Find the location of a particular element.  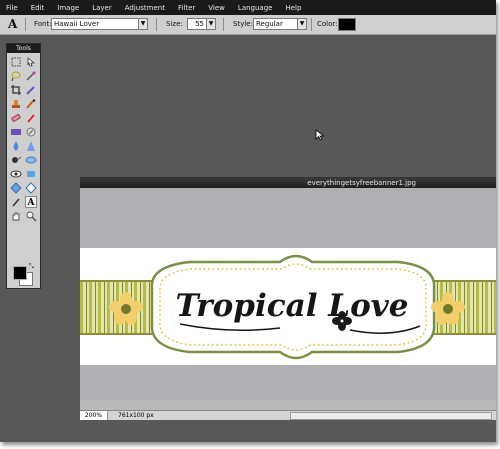

blur-drop-icon is located at coordinates (16, 146).